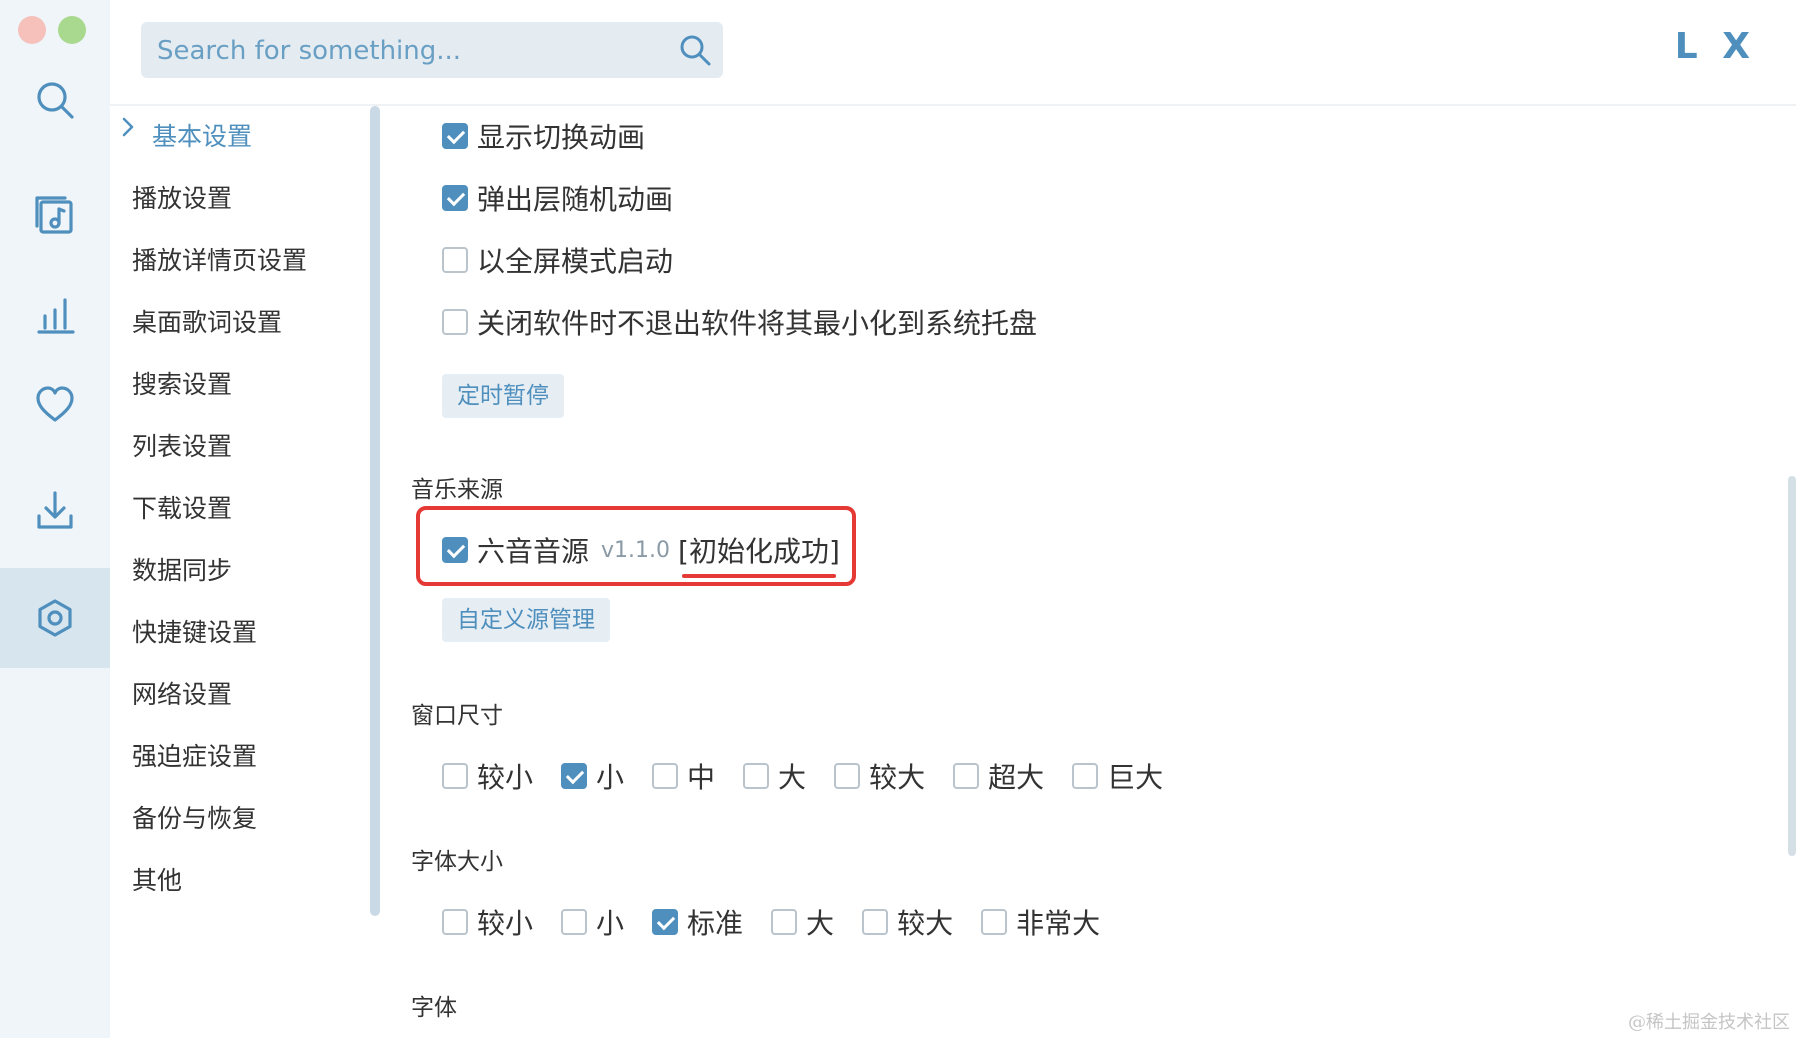  Describe the element at coordinates (683, 776) in the screenshot. I see `window-size-option: 中` at that location.